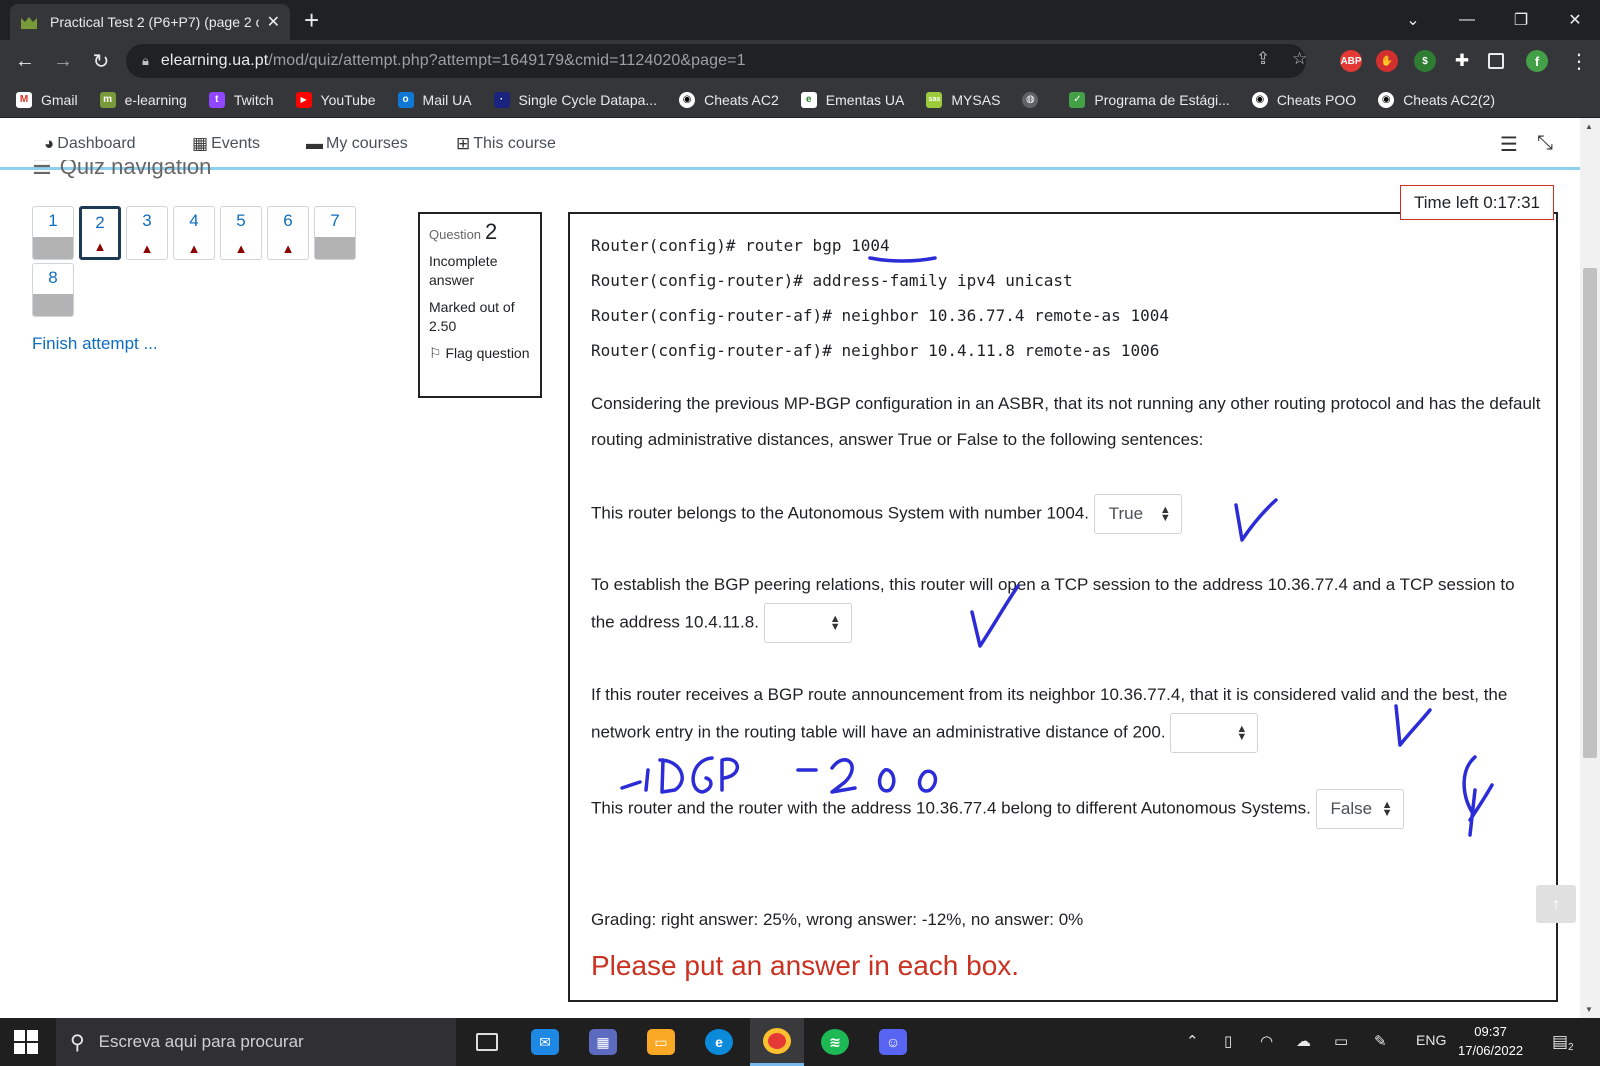 This screenshot has height=1066, width=1600. What do you see at coordinates (100, 233) in the screenshot?
I see `quiz-nav-button-2: 2 ▲` at bounding box center [100, 233].